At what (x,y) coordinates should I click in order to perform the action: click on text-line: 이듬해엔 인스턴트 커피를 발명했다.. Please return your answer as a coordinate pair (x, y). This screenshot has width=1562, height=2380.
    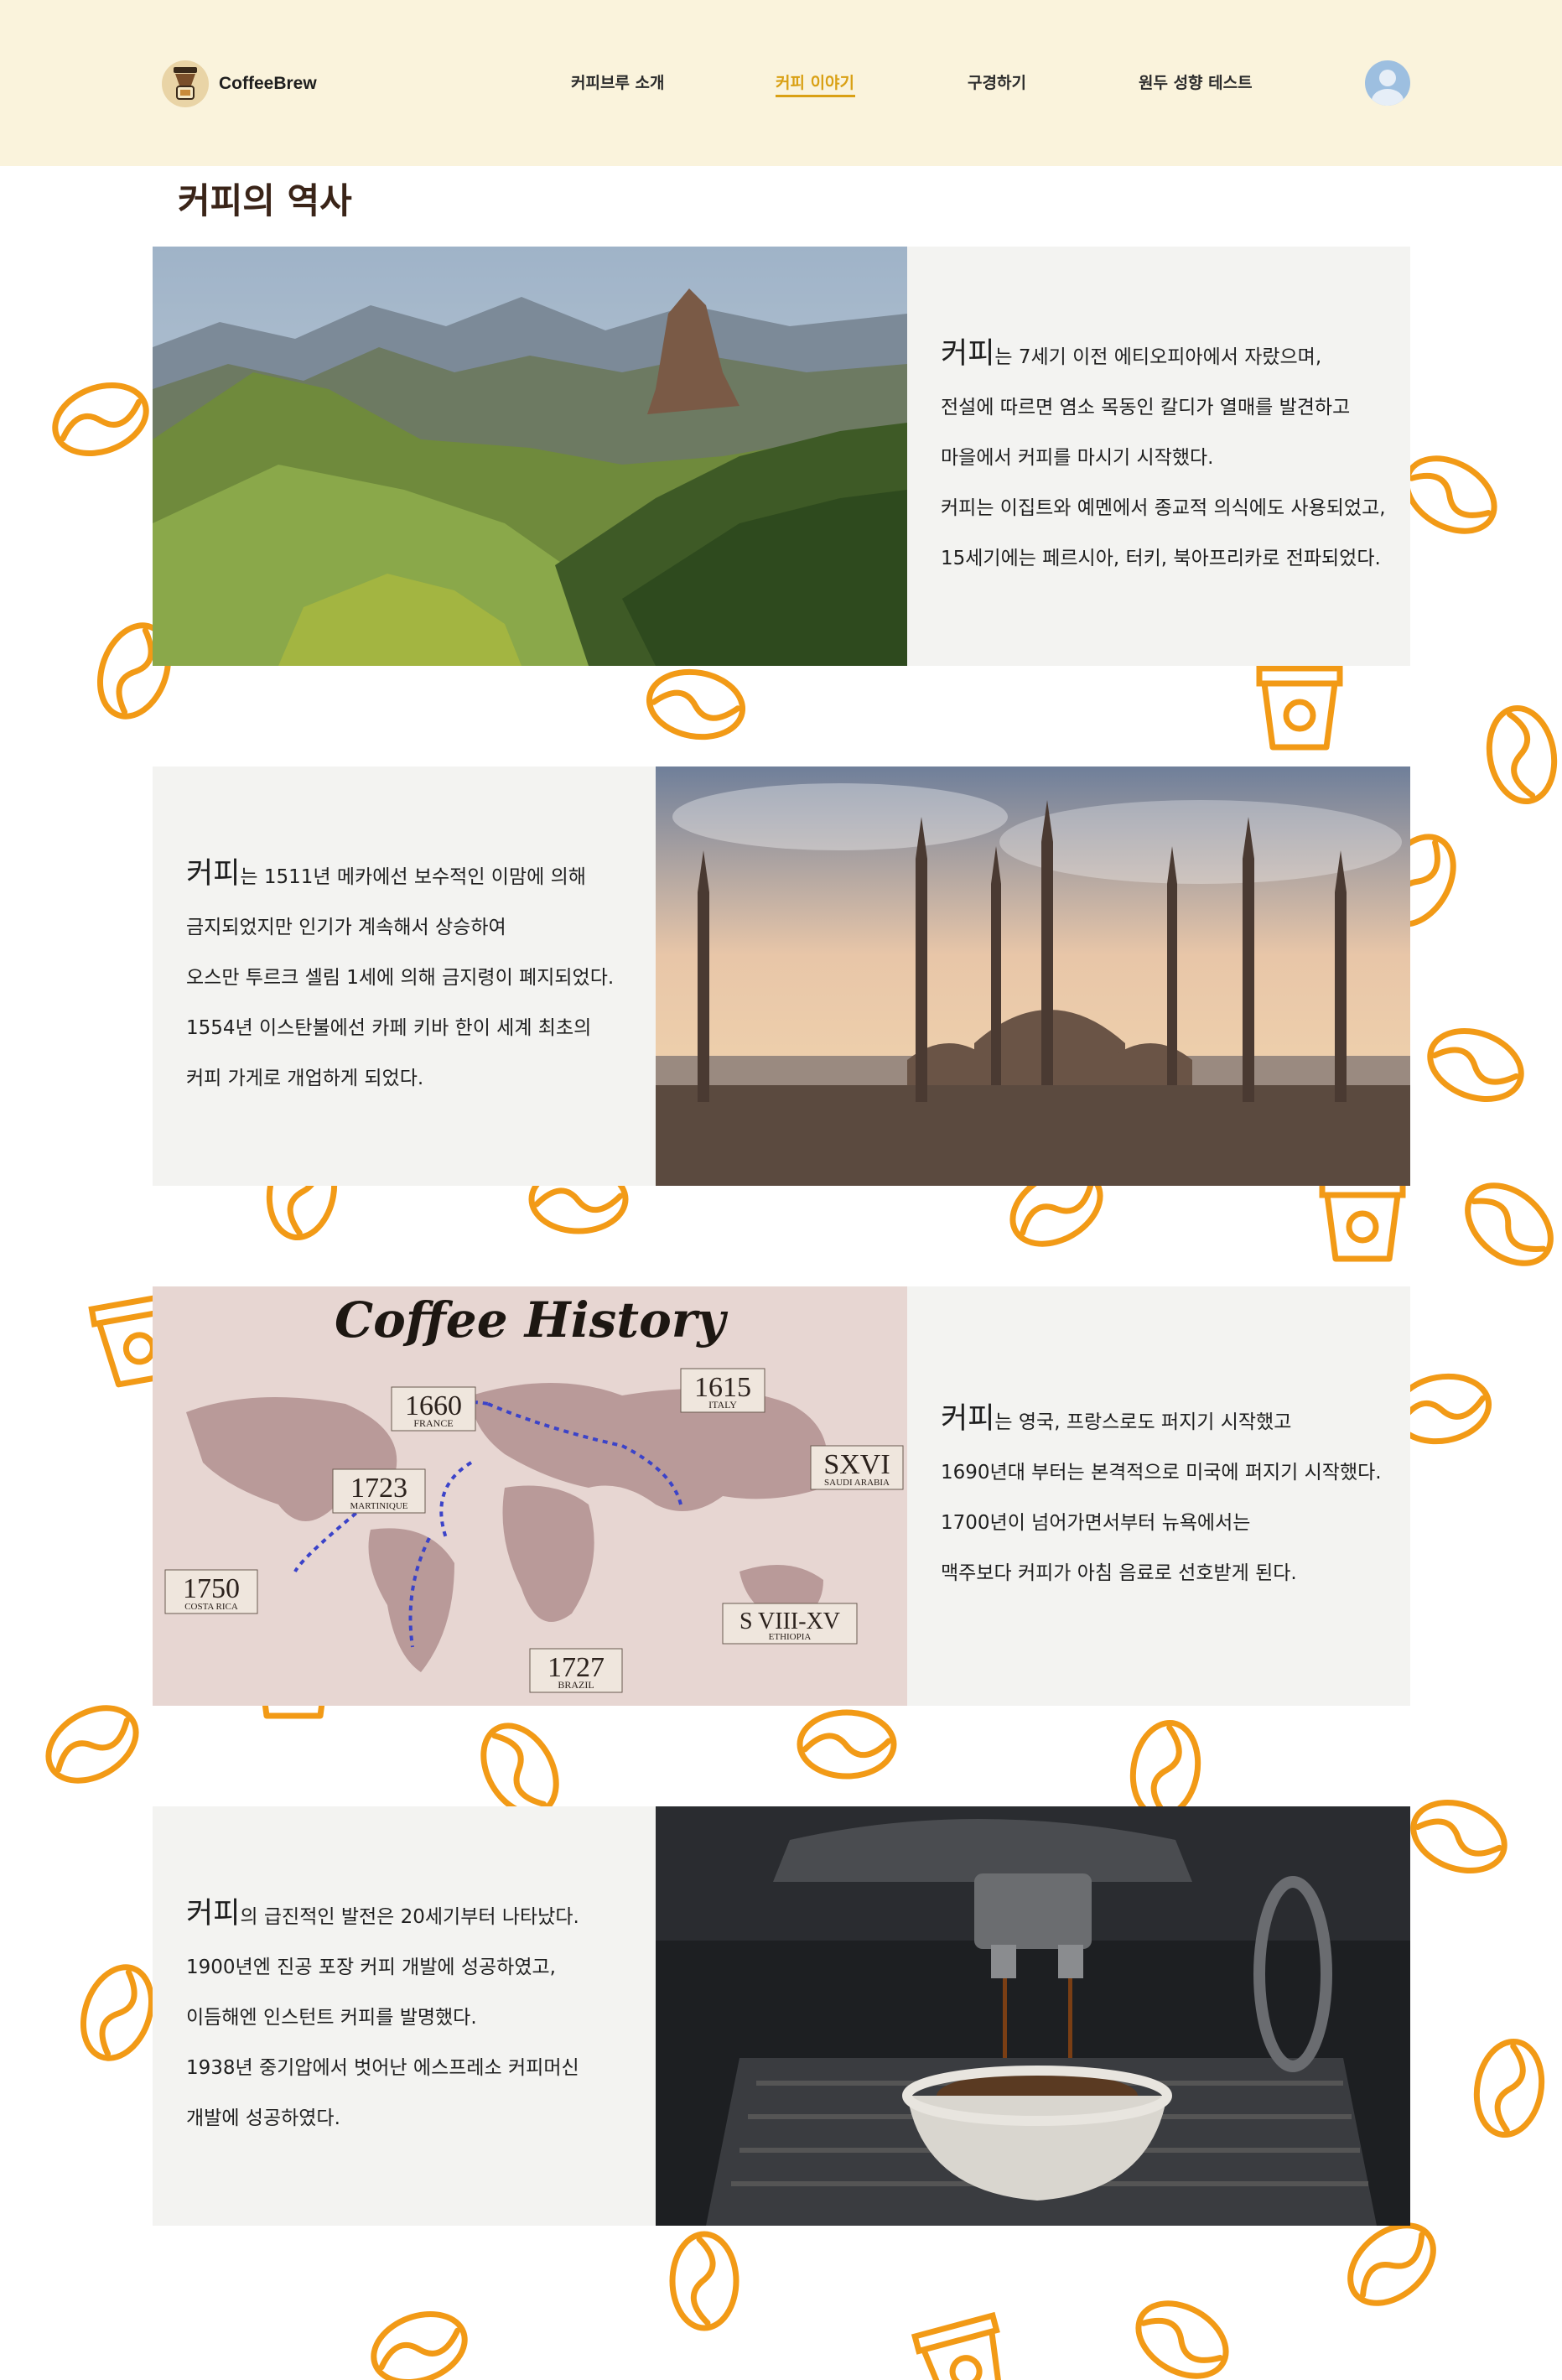
    Looking at the image, I should click on (331, 2018).